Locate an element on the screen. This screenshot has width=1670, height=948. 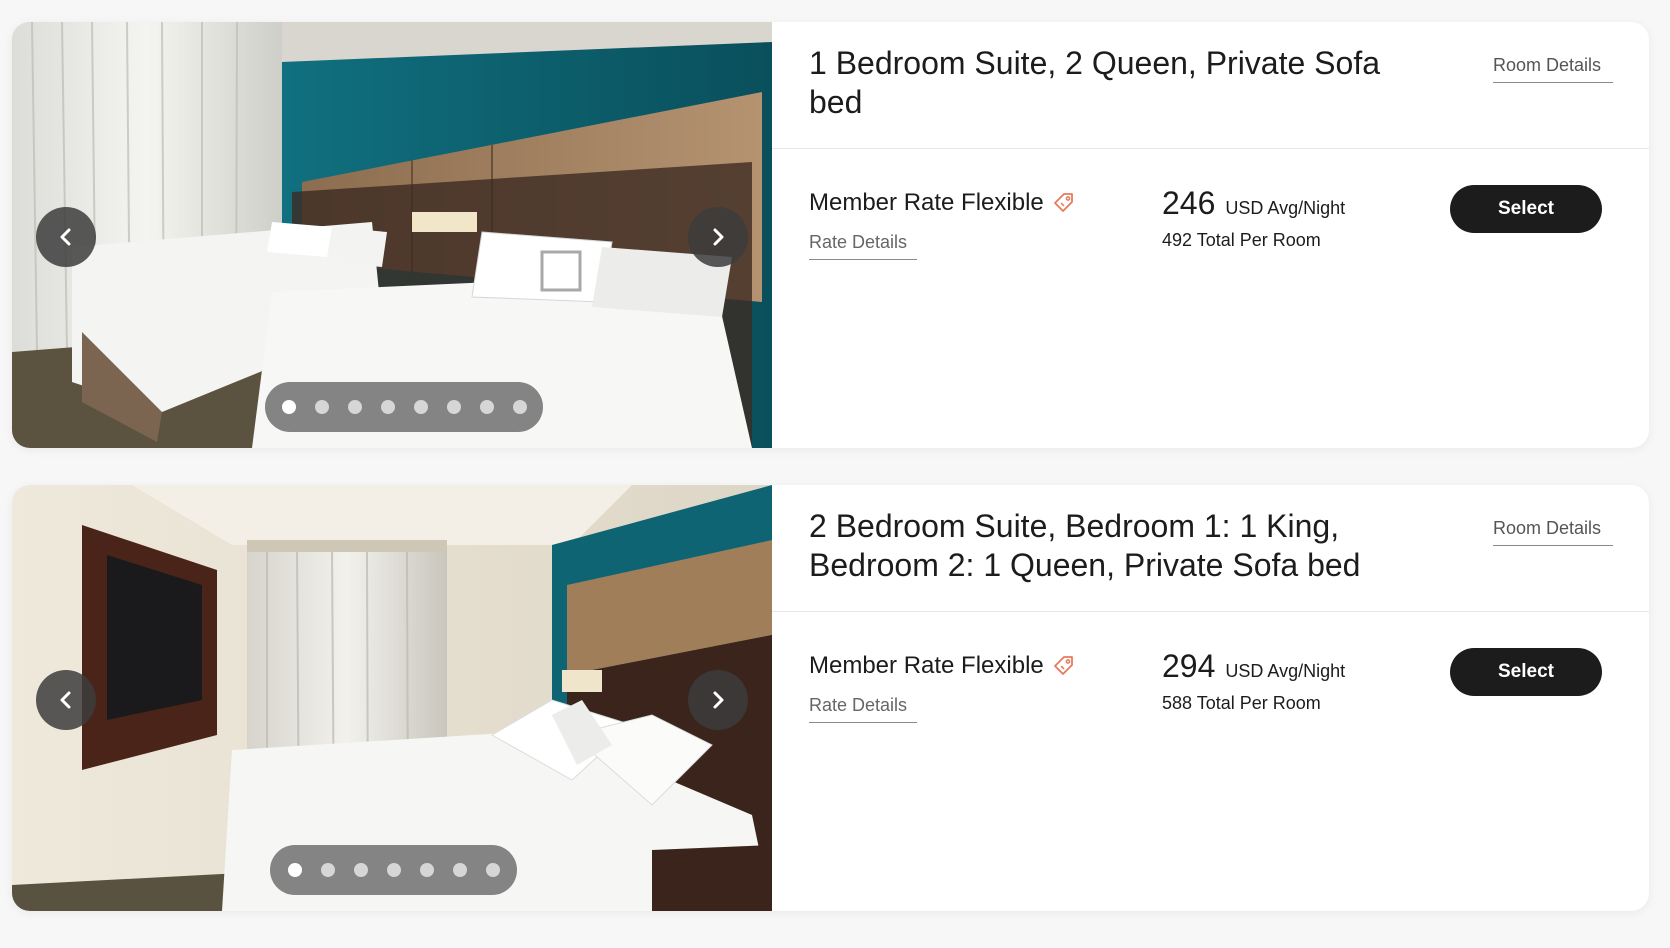
total-price: 492 Total Per Room is located at coordinates (1241, 240).